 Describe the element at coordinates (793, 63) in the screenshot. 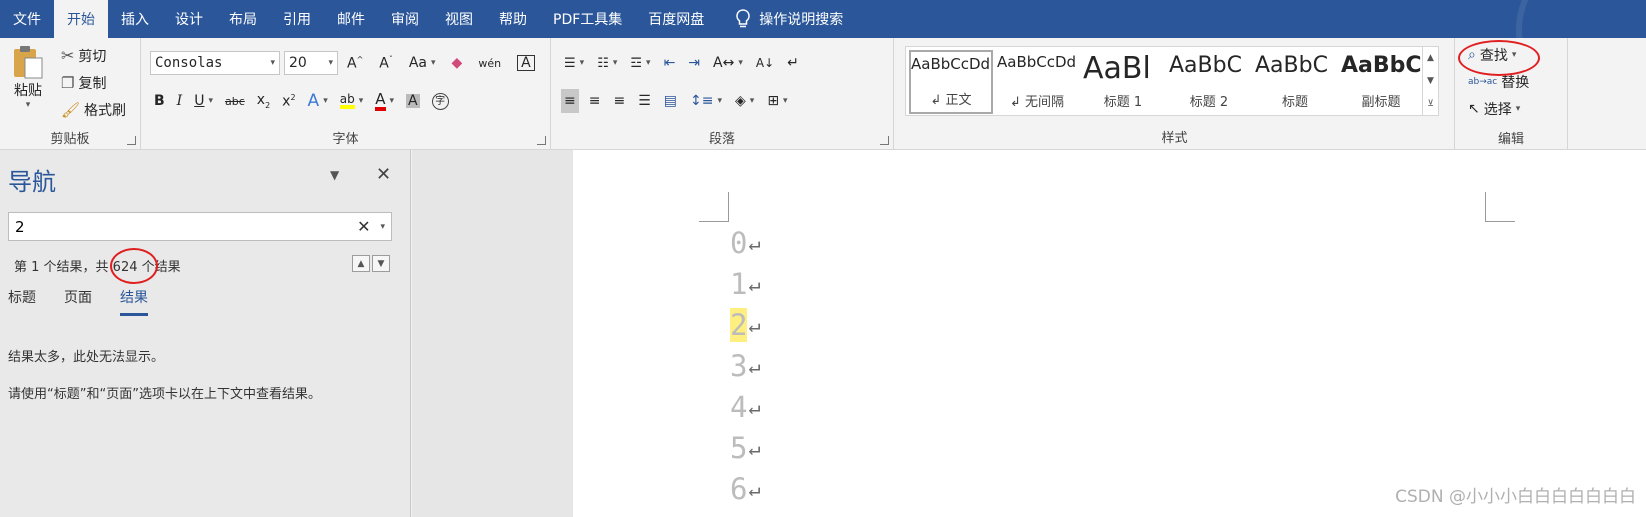

I see `show-marks-button: ↵` at that location.